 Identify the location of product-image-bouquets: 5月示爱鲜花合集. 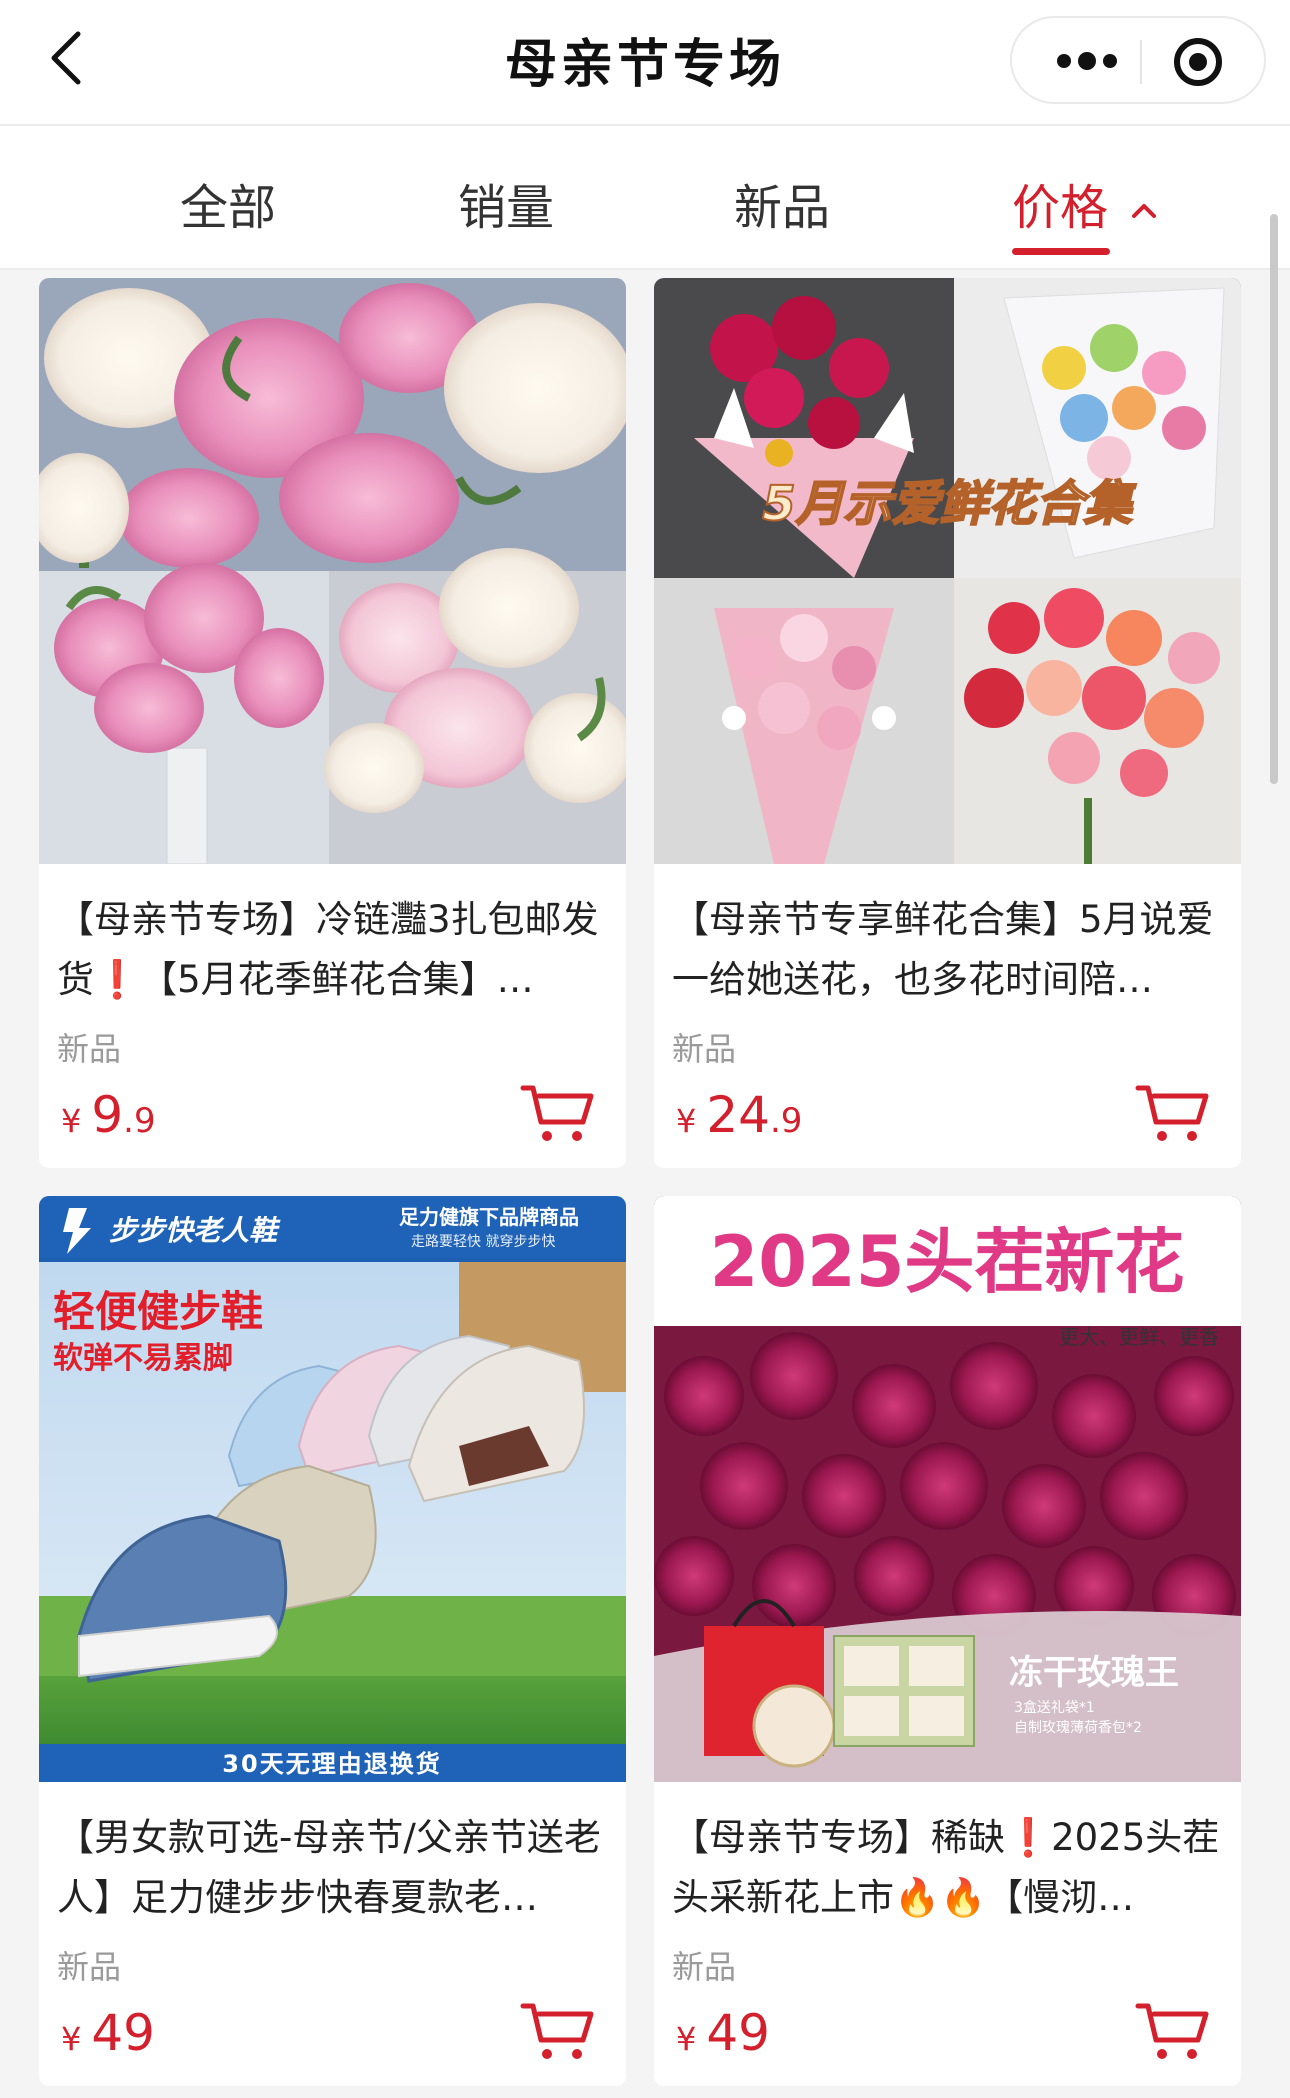
(947, 571).